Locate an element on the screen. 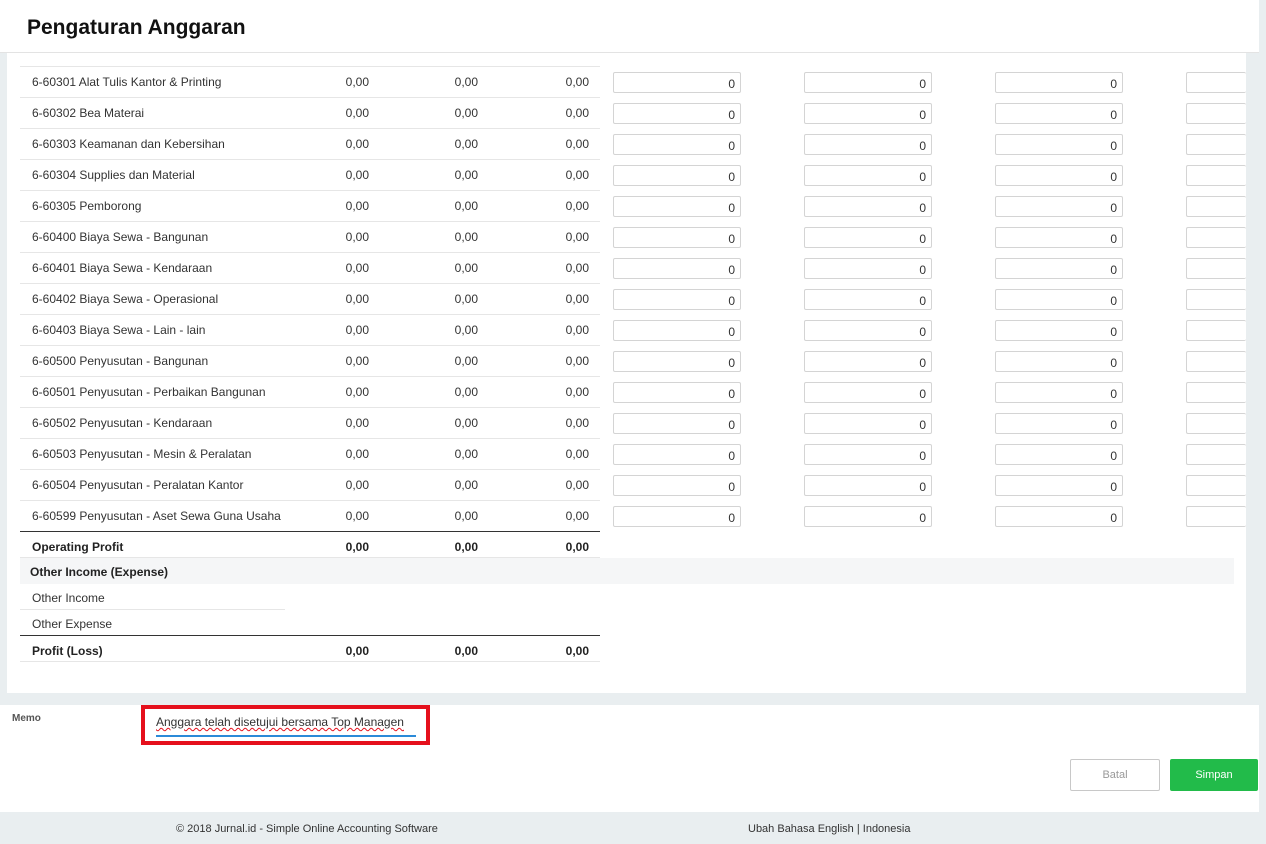 The height and width of the screenshot is (844, 1266). other-income-label: Other Income is located at coordinates (68, 598).